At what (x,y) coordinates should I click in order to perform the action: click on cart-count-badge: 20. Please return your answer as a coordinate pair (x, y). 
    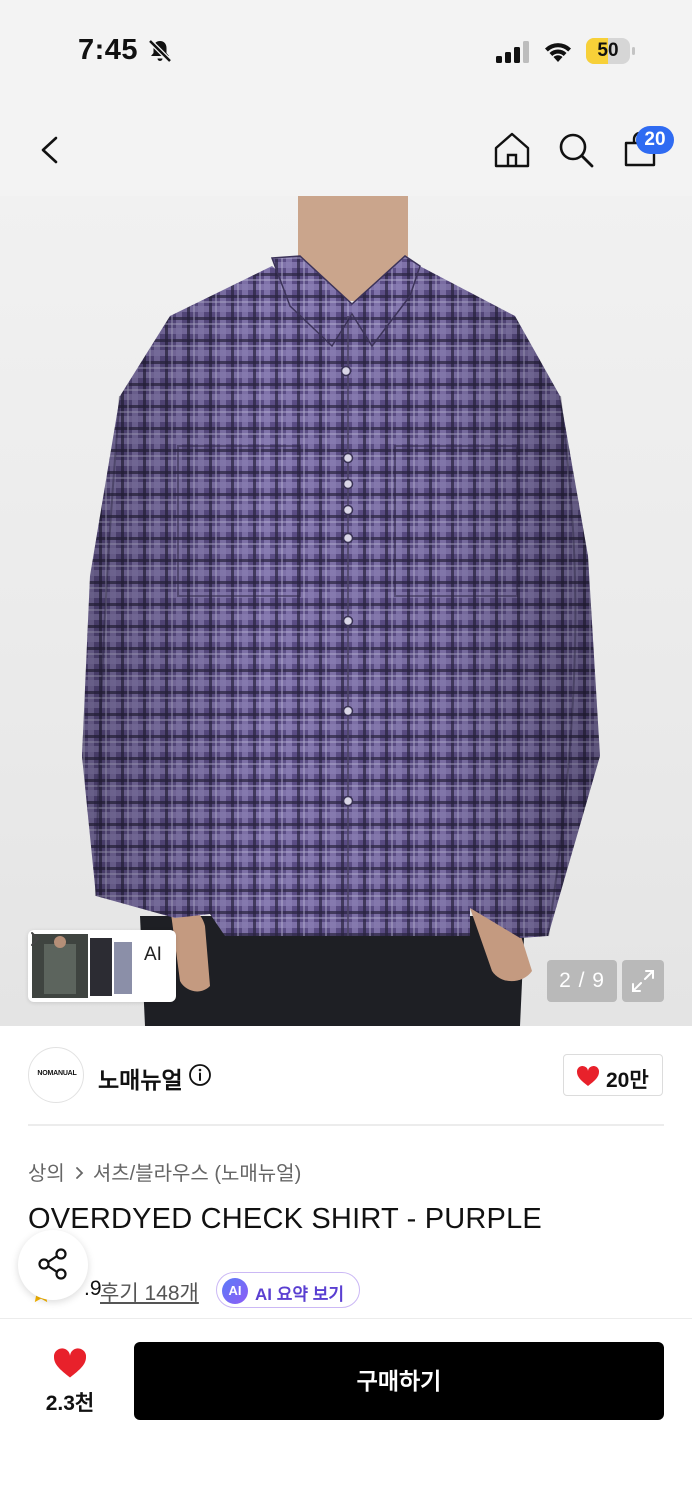
    Looking at the image, I should click on (655, 140).